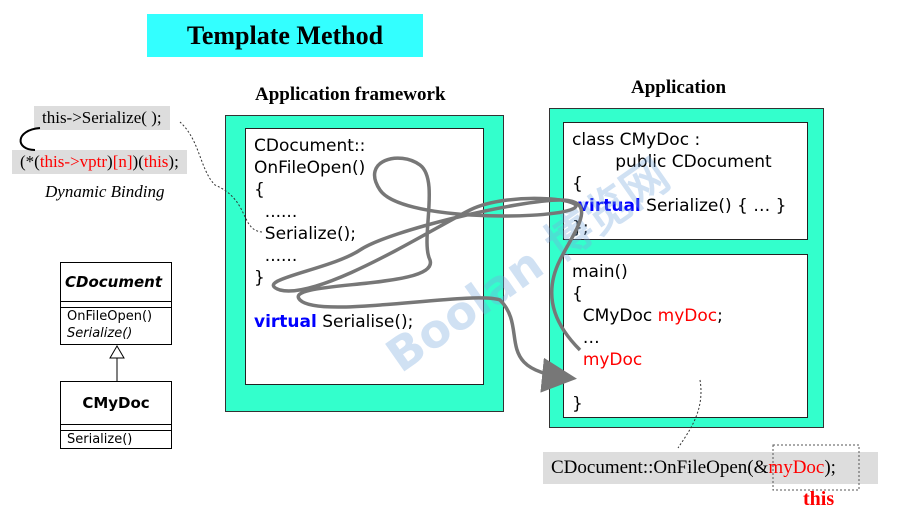 The image size is (921, 519). I want to click on dotted-link-bottom, so click(689, 414).